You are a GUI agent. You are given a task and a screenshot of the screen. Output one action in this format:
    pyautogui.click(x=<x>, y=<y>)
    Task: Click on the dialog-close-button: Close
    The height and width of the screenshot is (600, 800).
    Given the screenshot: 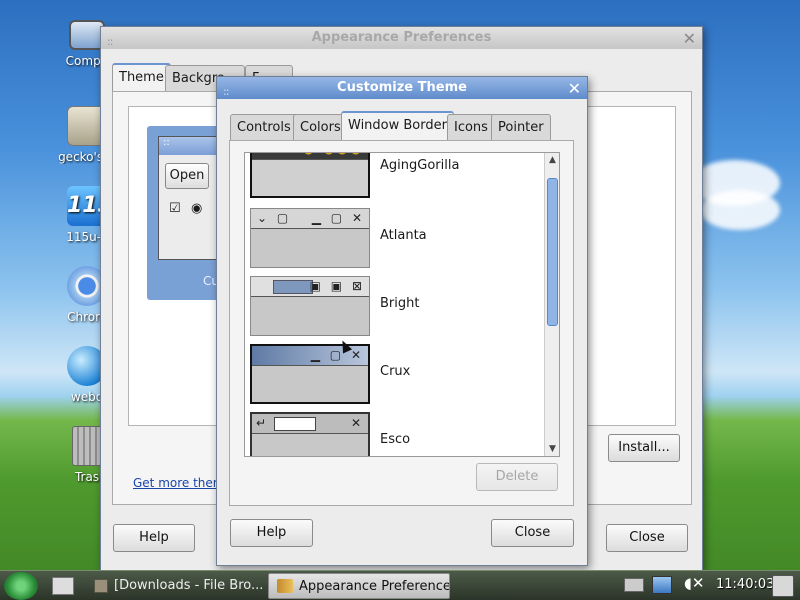 What is the action you would take?
    pyautogui.click(x=532, y=533)
    